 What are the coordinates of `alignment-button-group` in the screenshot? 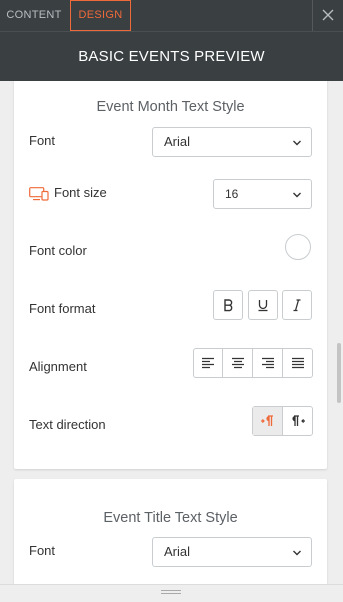 It's located at (253, 363).